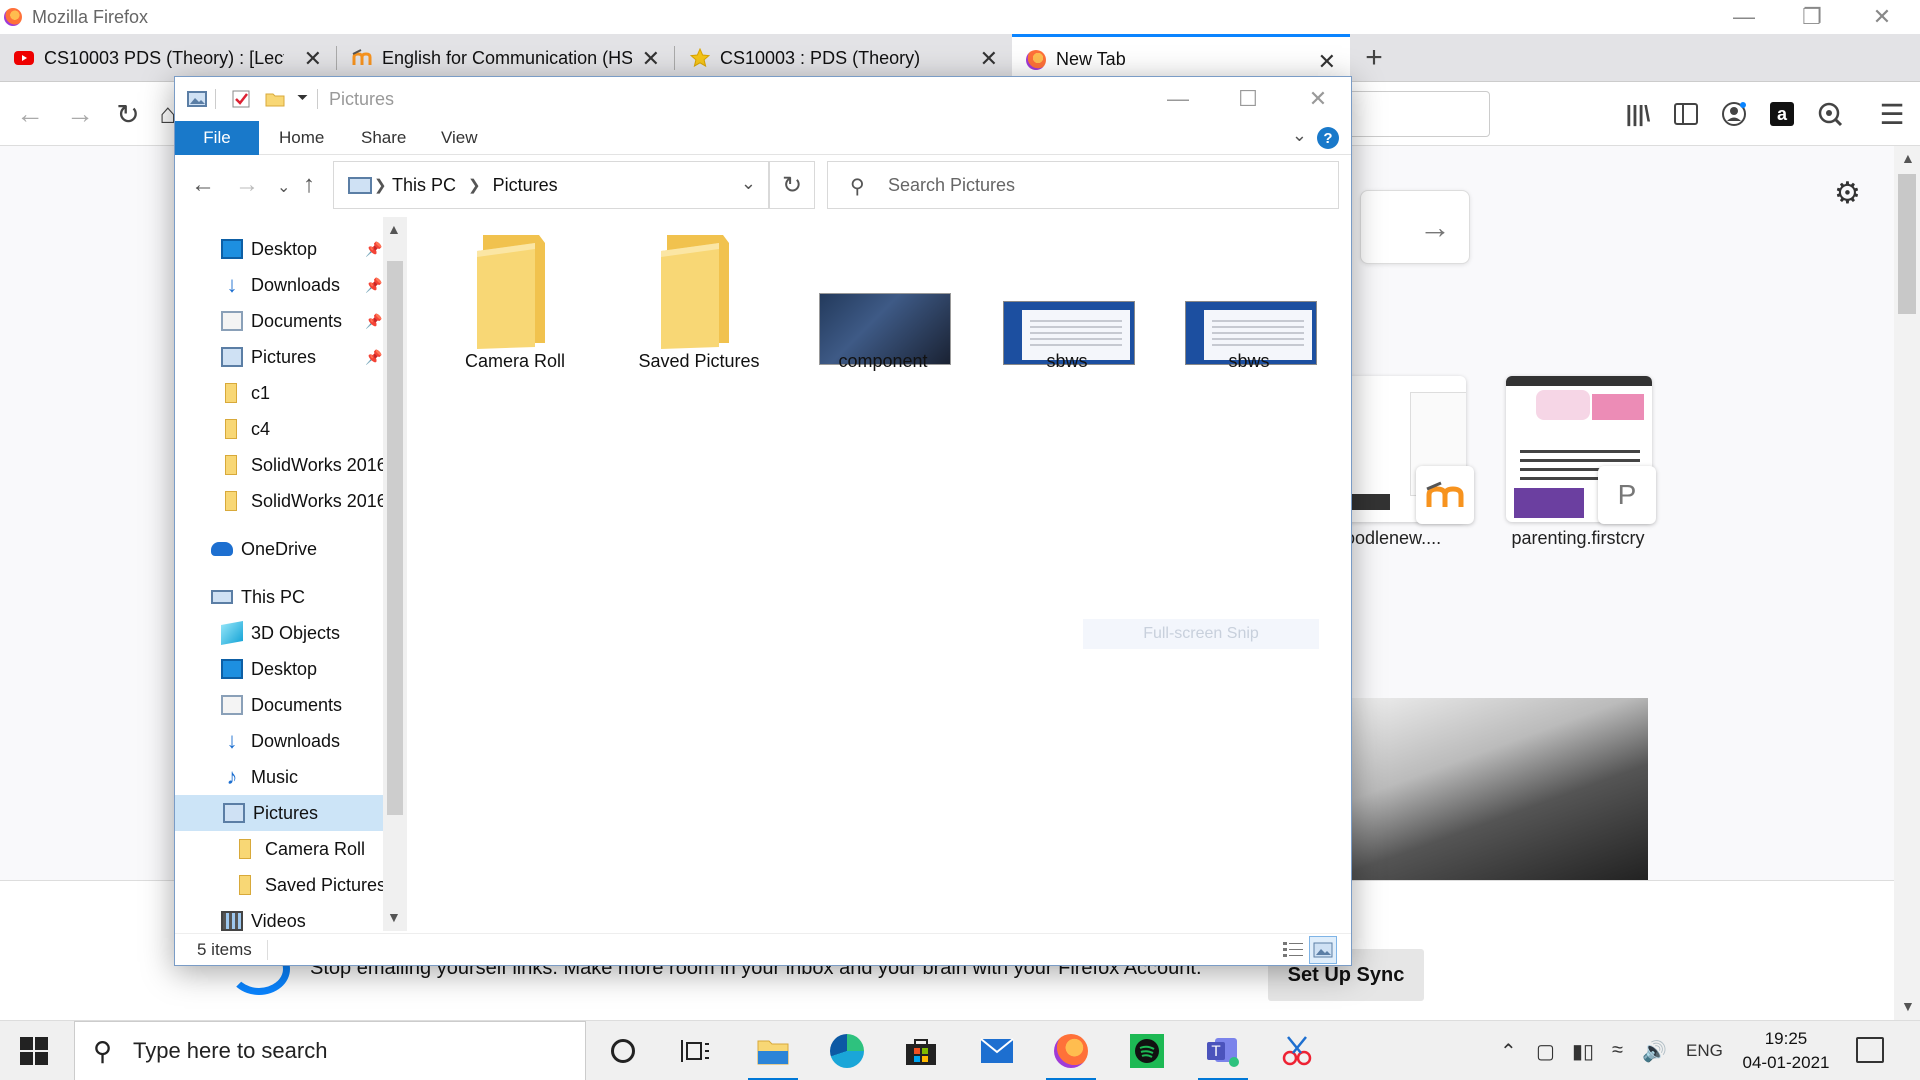  Describe the element at coordinates (330, 1050) in the screenshot. I see `taskbar-search-box: ⚲ Type here to search` at that location.